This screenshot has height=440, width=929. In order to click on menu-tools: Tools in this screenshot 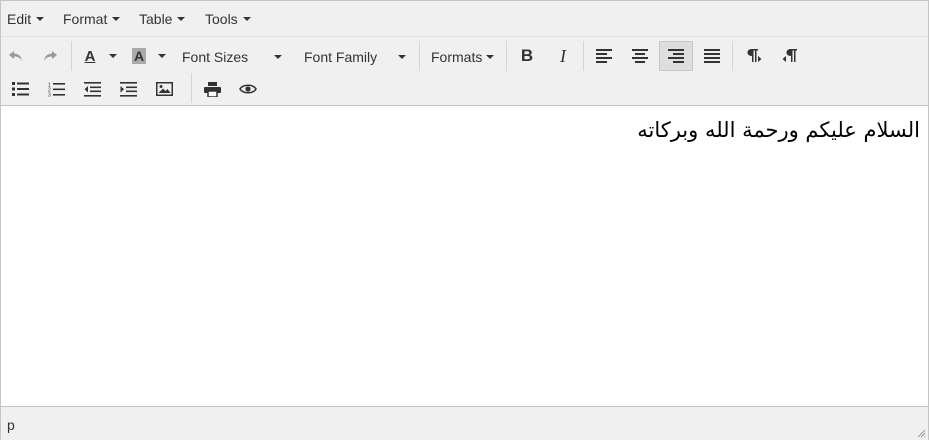, I will do `click(228, 19)`.